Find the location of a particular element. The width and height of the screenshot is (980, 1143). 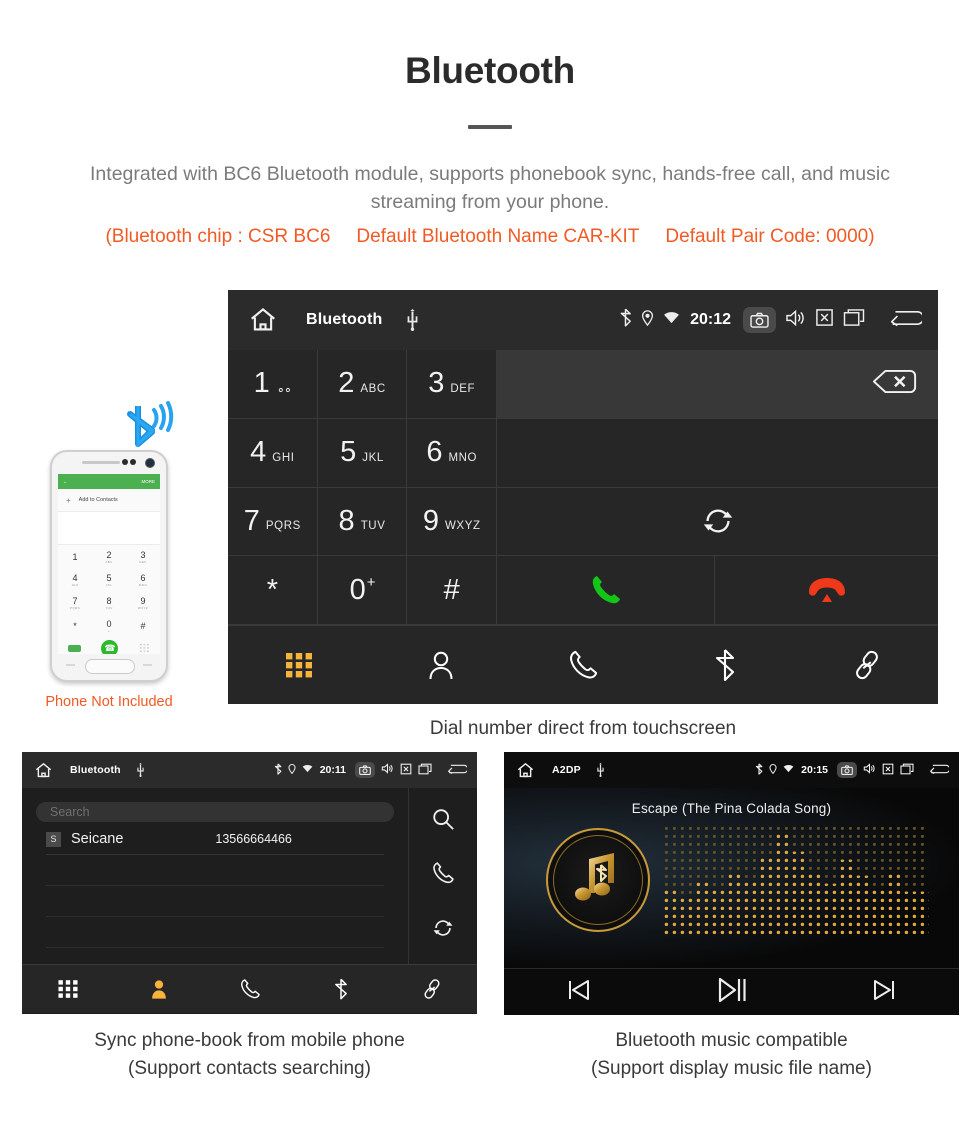

keypad-row: 7 PQRS 8 TUV 9 WXYZ is located at coordinates (583, 522).